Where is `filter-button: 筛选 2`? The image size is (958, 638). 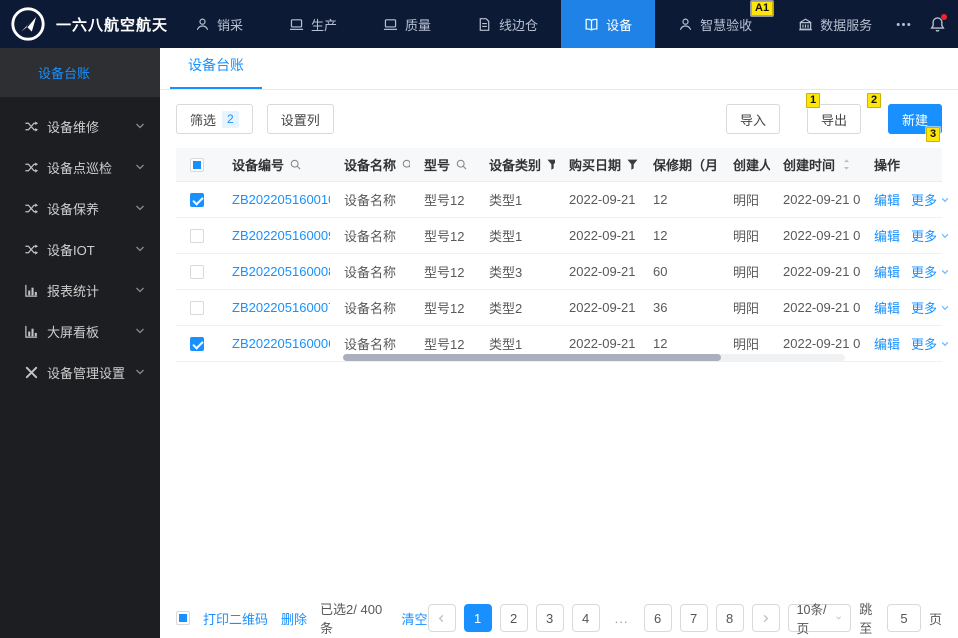
filter-button: 筛选 2 is located at coordinates (214, 119).